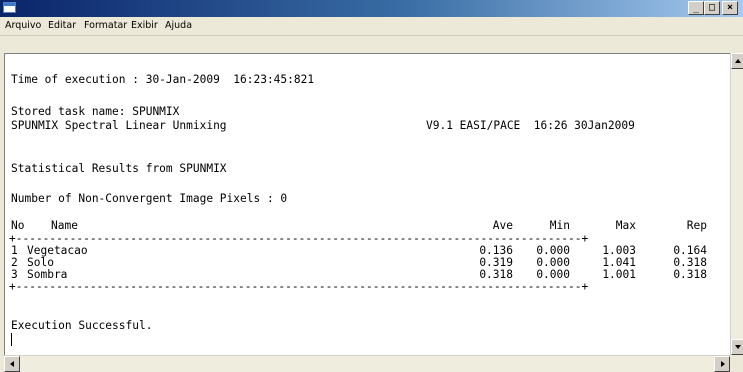 This screenshot has width=743, height=372. I want to click on scroll-left-button, so click(12, 364).